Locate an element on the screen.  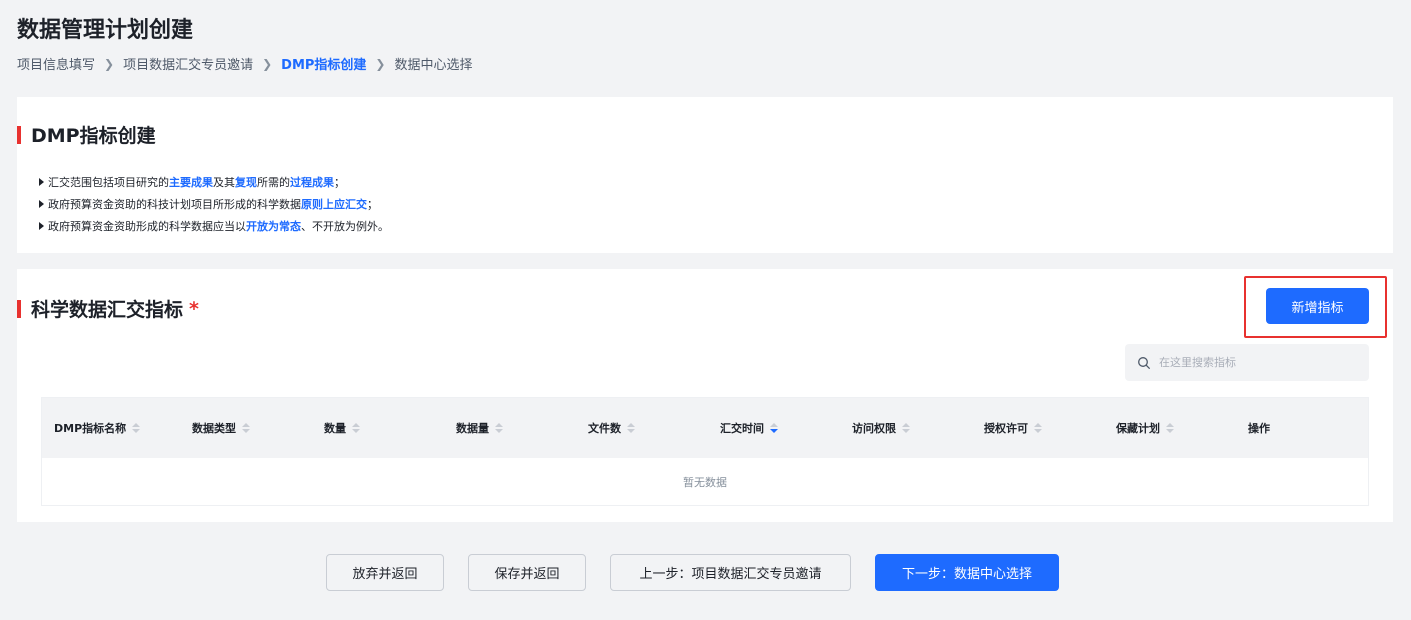
column-header-label: 数据类型 is located at coordinates (214, 428).